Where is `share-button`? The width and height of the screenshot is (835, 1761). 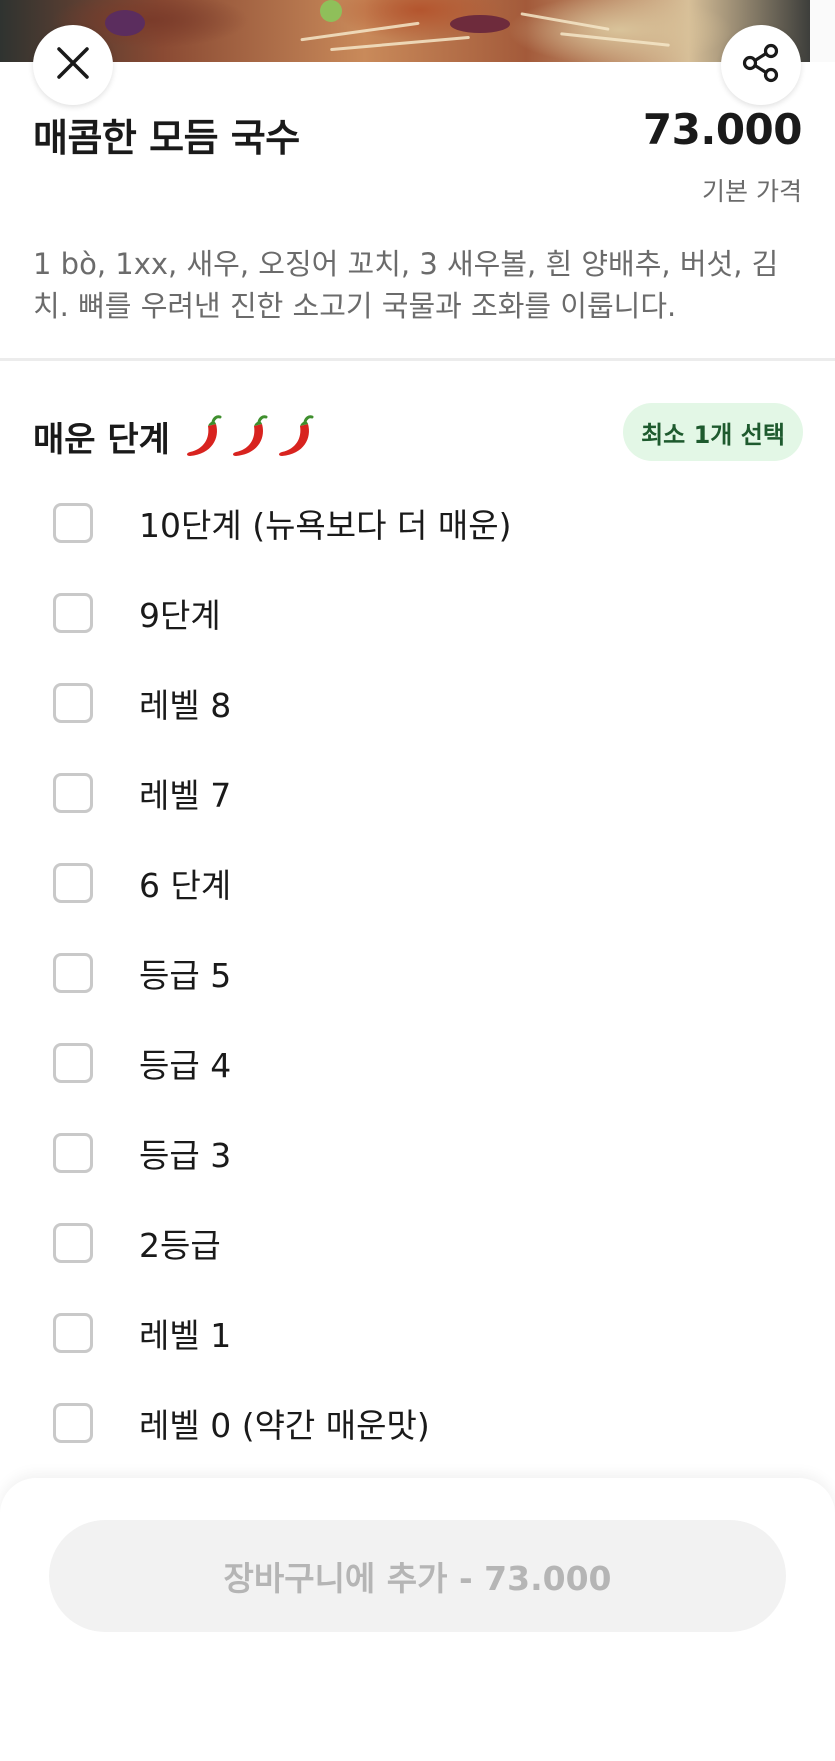 share-button is located at coordinates (761, 65).